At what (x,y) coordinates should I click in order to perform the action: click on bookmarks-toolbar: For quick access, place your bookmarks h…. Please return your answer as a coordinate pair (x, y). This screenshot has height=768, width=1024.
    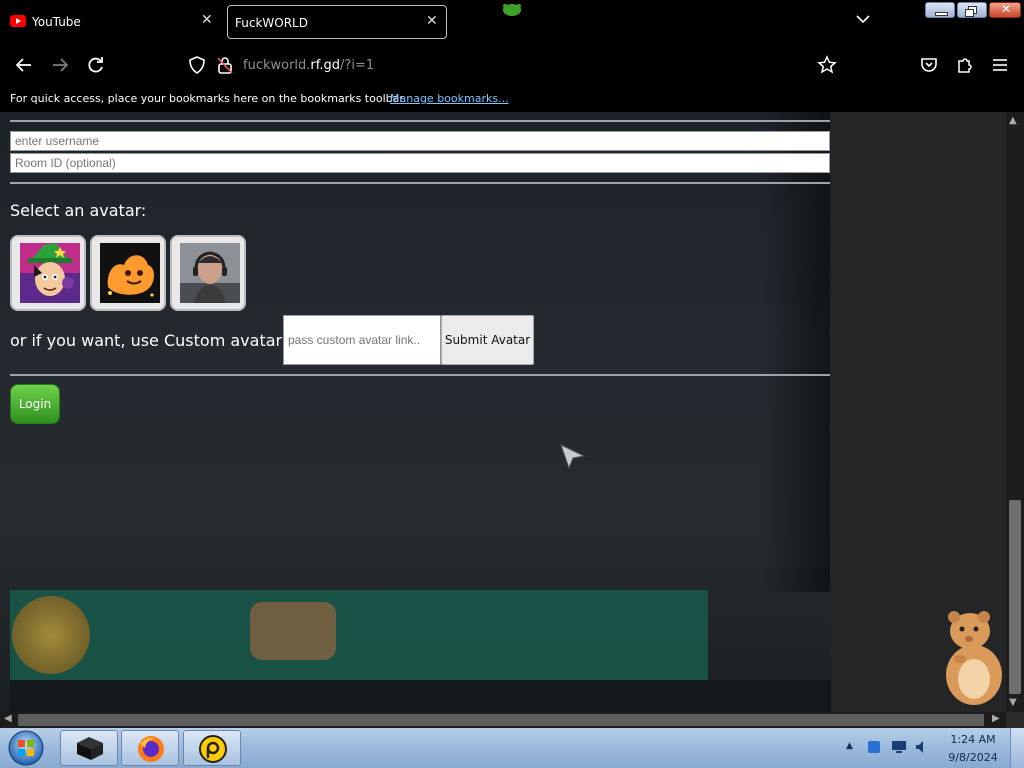
    Looking at the image, I should click on (512, 99).